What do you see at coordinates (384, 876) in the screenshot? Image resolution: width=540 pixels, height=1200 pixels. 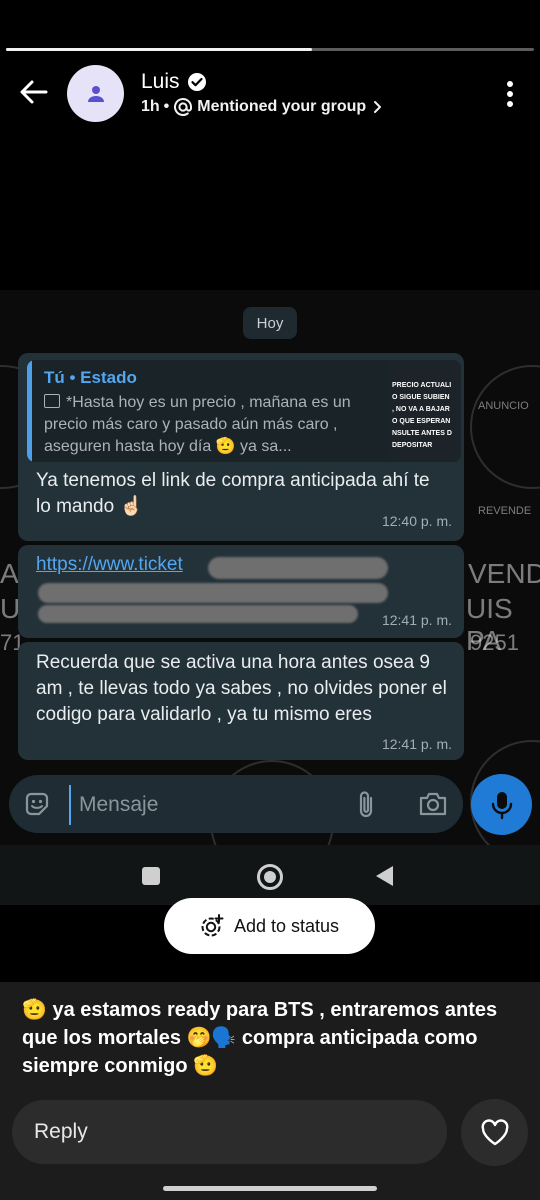 I see `back-triangle-icon` at bounding box center [384, 876].